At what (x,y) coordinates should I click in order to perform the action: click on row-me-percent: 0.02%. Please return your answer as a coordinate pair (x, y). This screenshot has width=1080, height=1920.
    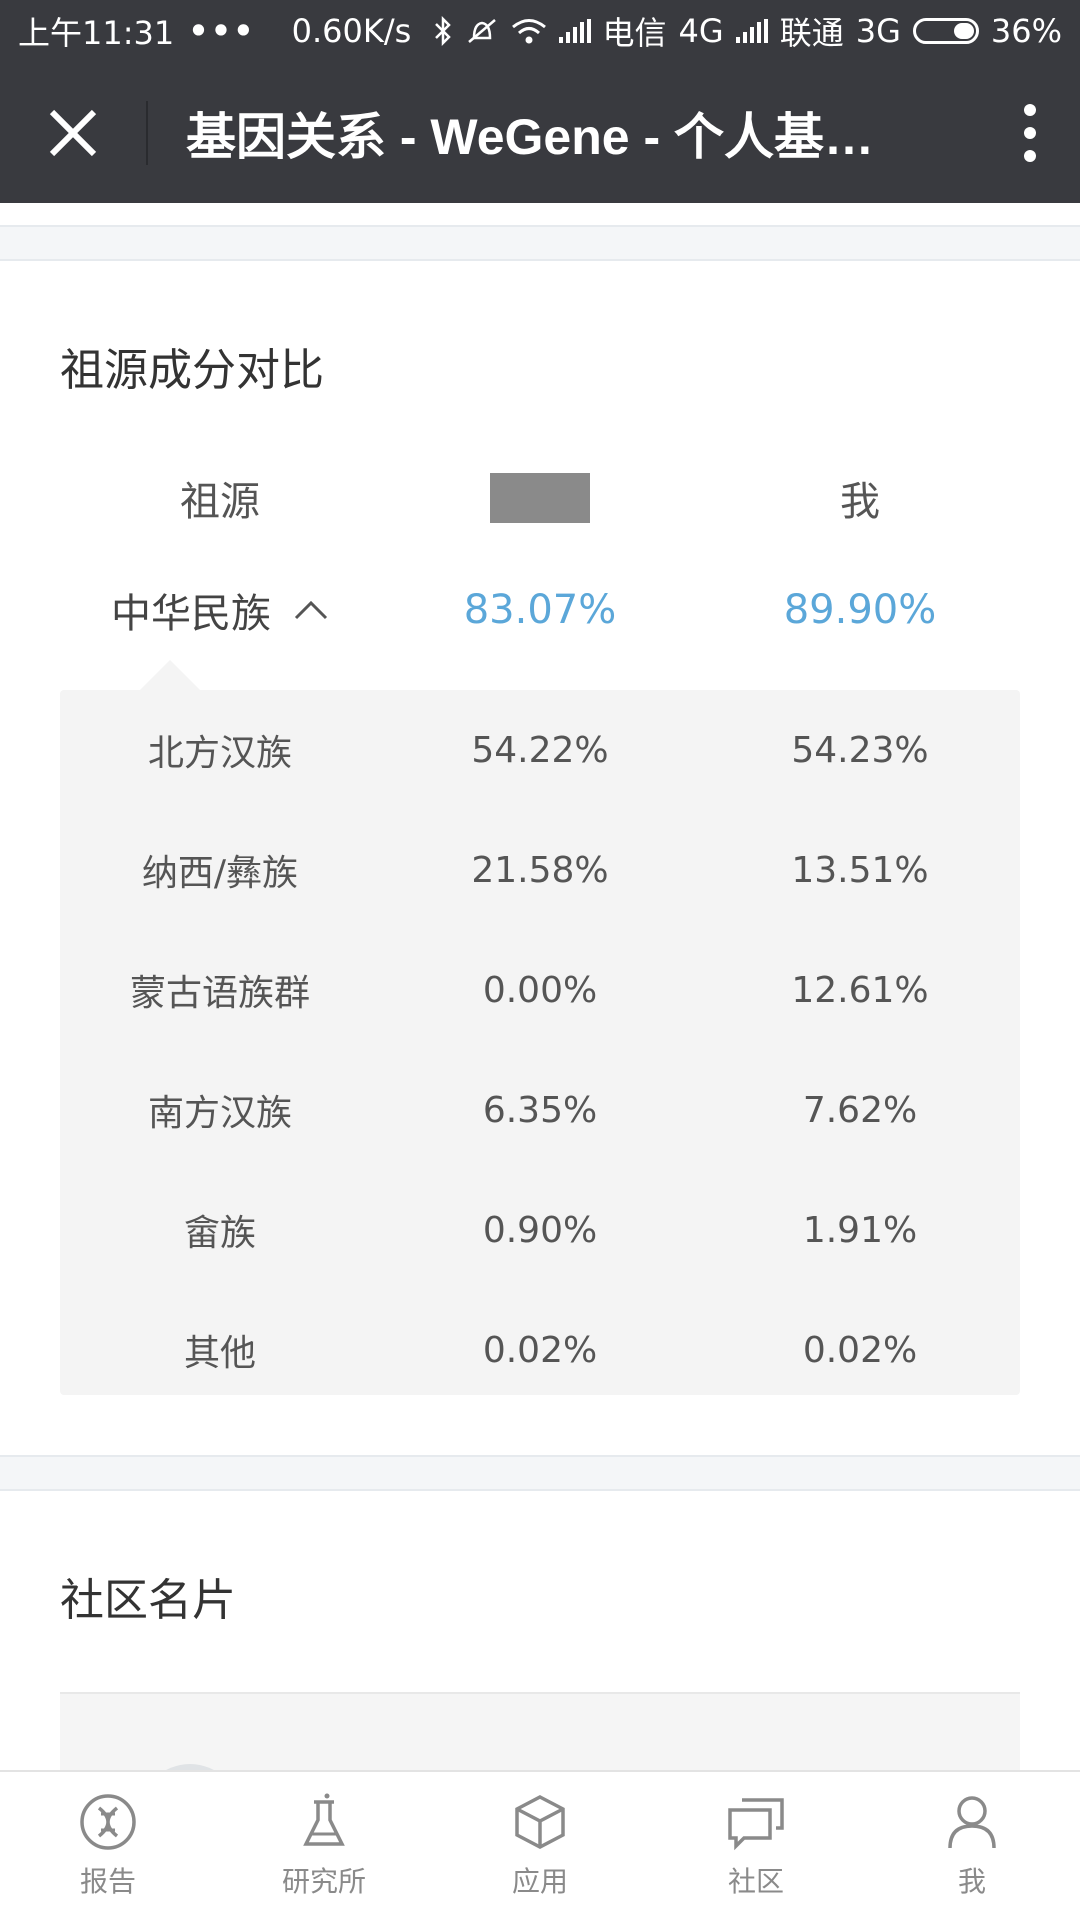
    Looking at the image, I should click on (860, 1350).